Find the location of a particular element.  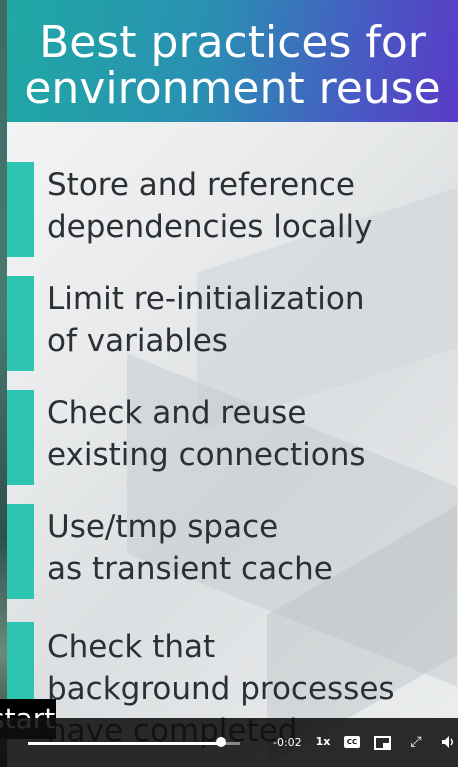

progress-bar is located at coordinates (134, 743).